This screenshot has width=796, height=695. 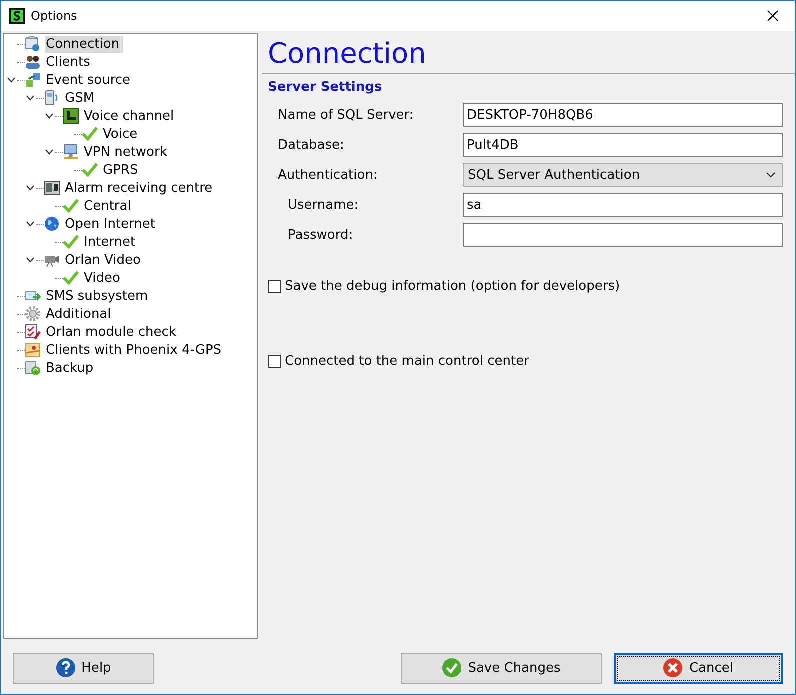 What do you see at coordinates (122, 170) in the screenshot?
I see `tree-item: GPRS` at bounding box center [122, 170].